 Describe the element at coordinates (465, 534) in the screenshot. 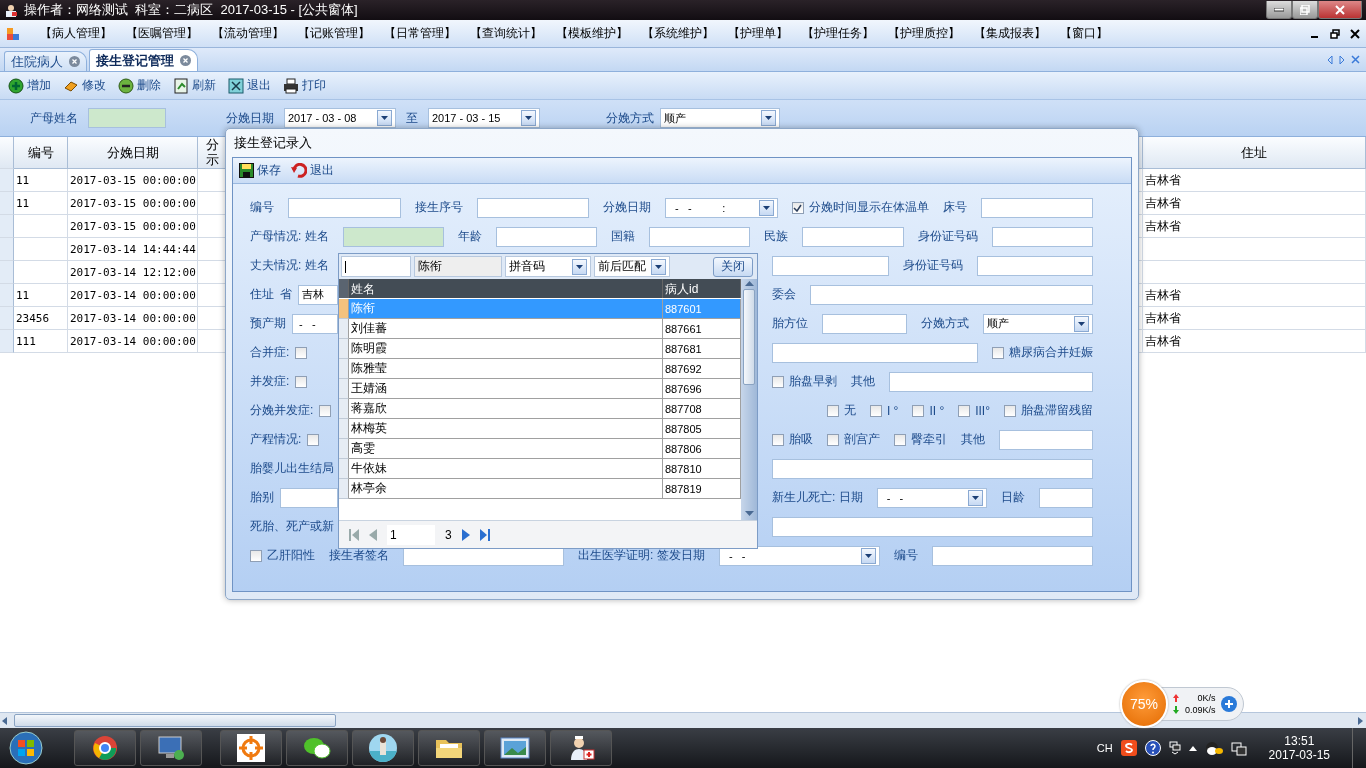

I see `next-page-icon` at that location.